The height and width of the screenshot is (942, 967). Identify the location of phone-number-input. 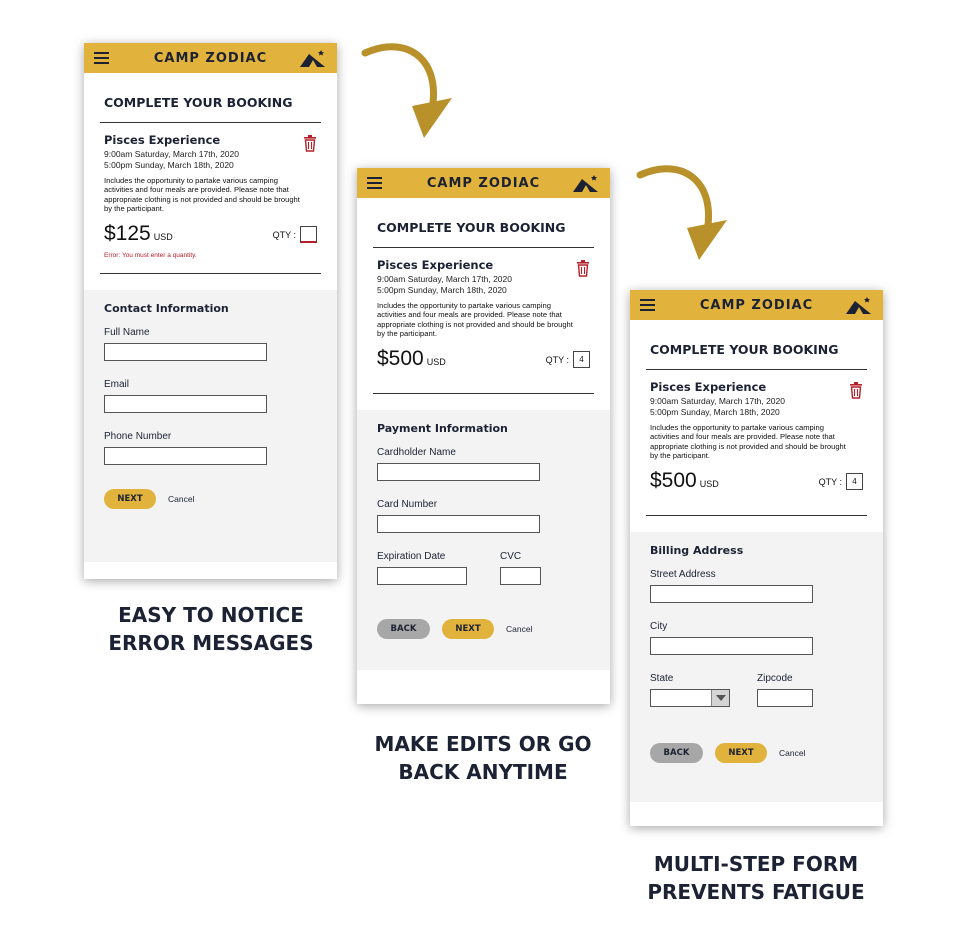
(185, 456).